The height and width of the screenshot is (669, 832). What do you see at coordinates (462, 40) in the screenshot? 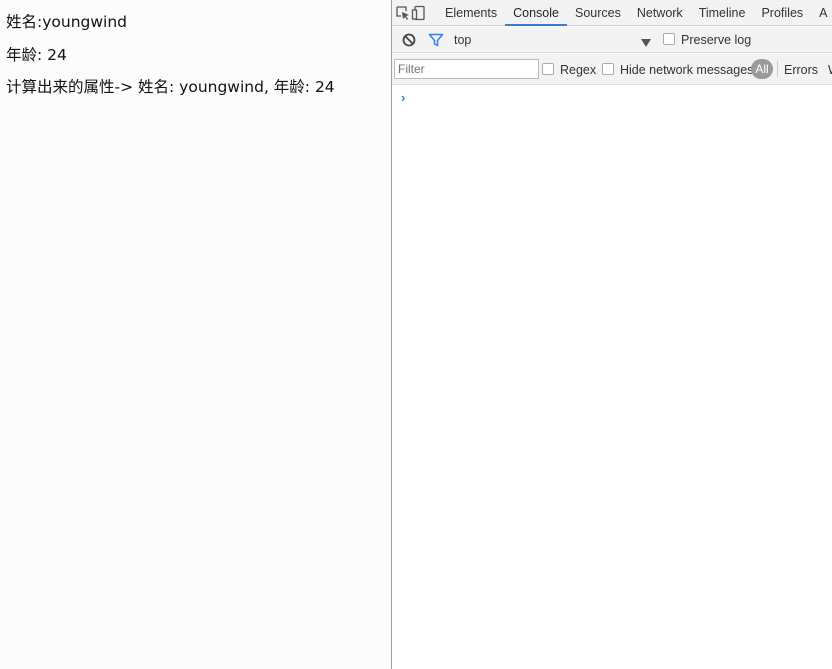
I see `context-selector-label: top` at bounding box center [462, 40].